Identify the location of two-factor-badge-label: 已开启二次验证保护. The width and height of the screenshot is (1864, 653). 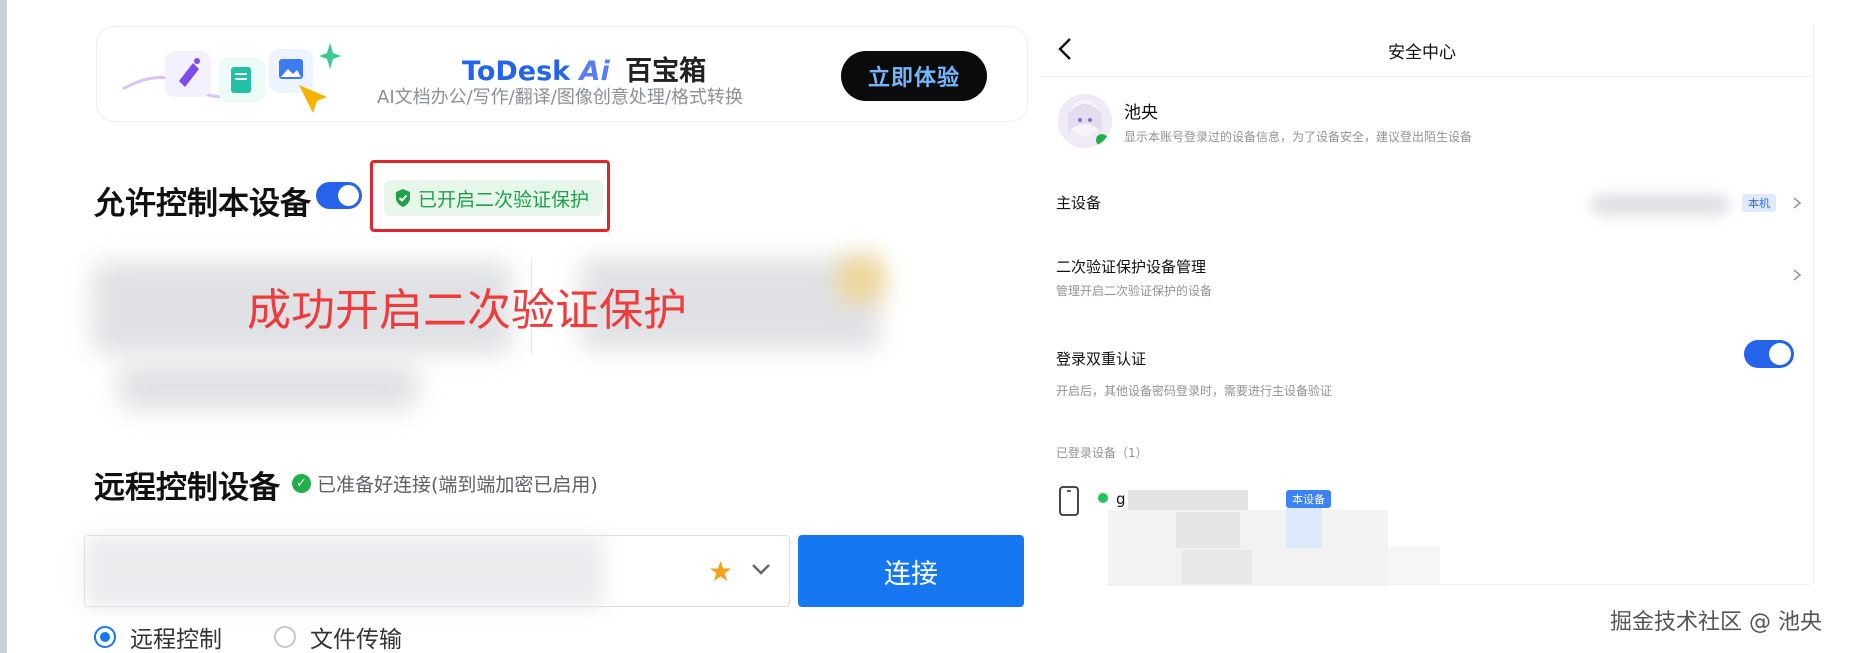
(504, 199).